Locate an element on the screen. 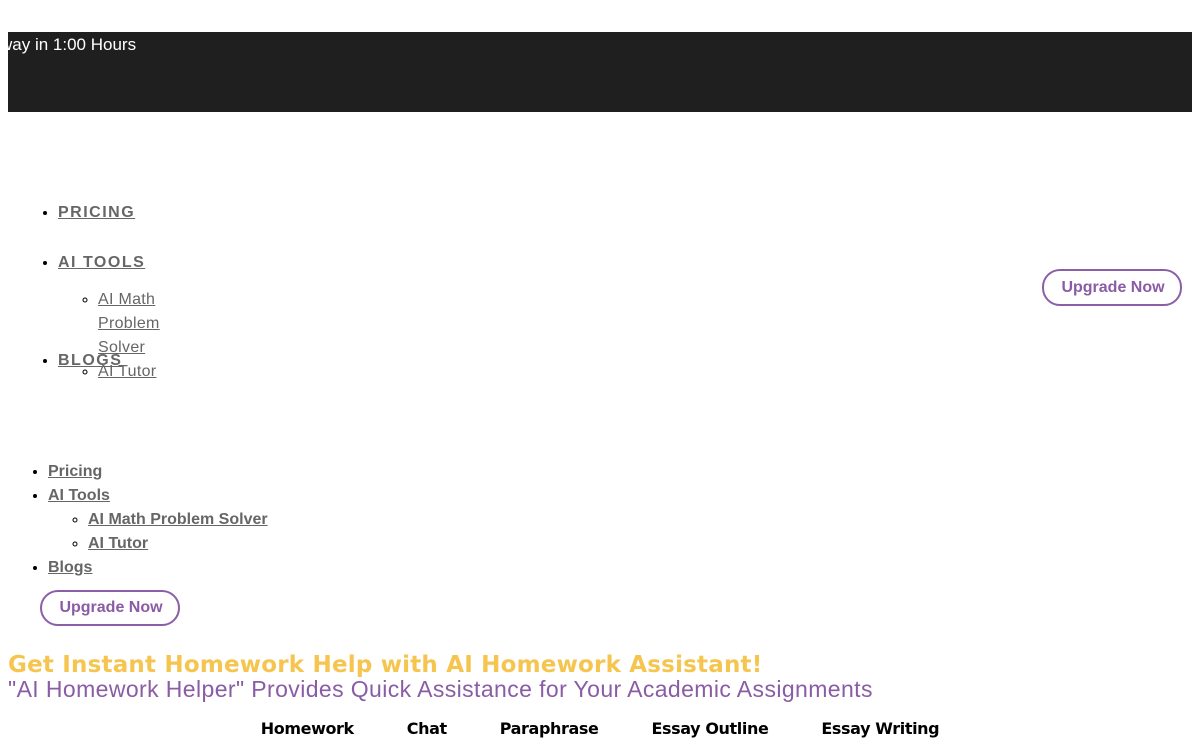  ai-tools-submenu: AI Math Problem Solver AI Tutor is located at coordinates (158, 532).